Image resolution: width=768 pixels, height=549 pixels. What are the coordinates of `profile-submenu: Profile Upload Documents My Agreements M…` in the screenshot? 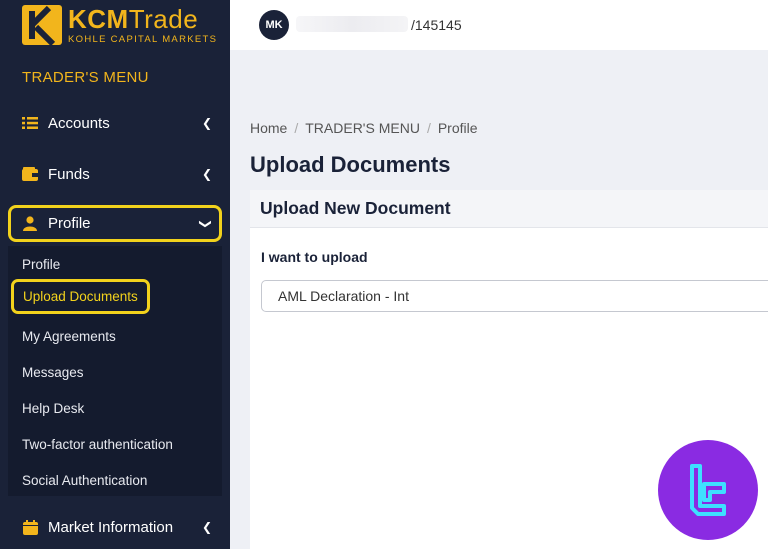 It's located at (115, 371).